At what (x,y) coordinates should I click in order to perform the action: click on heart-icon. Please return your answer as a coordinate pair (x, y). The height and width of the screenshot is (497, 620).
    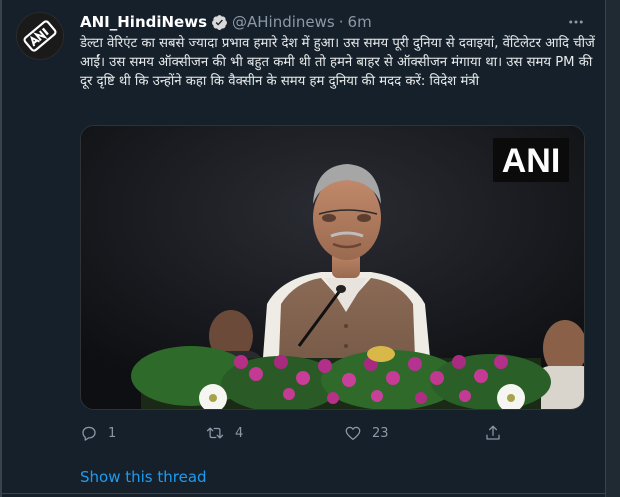
    Looking at the image, I should click on (353, 433).